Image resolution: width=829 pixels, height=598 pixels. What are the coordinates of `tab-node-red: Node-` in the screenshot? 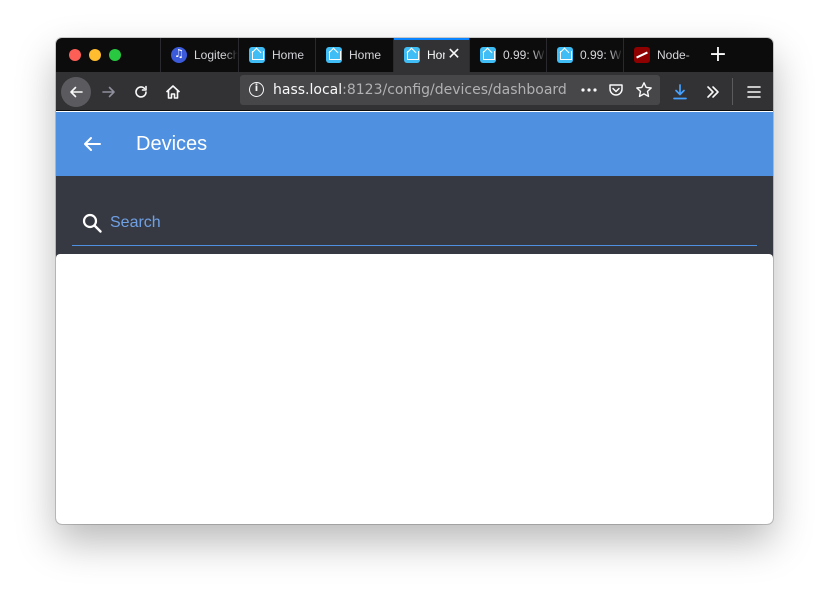 It's located at (661, 55).